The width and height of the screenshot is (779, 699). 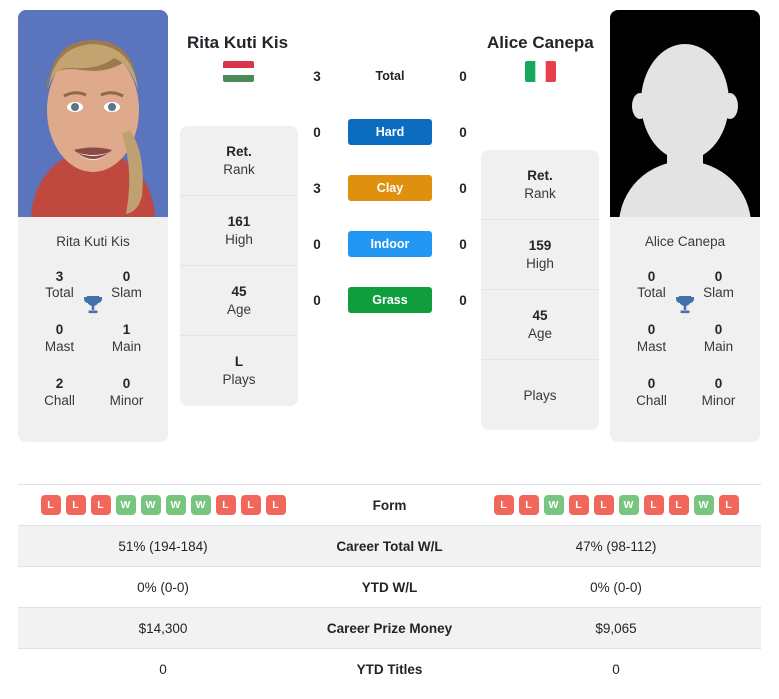 I want to click on title-stat-value: 1, so click(x=126, y=330).